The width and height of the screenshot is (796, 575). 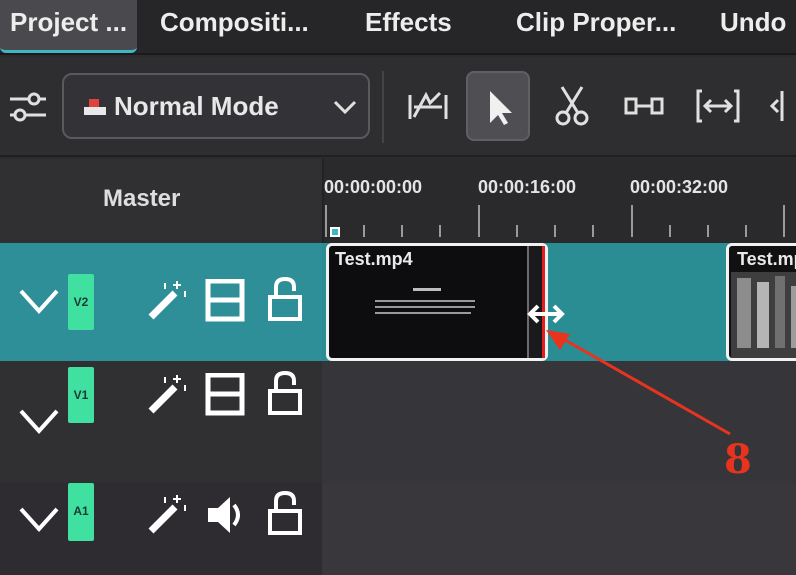 I want to click on spacer-icon, so click(x=644, y=106).